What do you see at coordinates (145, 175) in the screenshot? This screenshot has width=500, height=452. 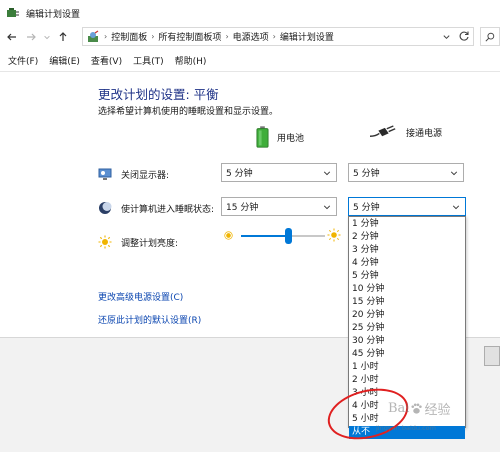 I see `display-off-label: 关闭显示器:` at bounding box center [145, 175].